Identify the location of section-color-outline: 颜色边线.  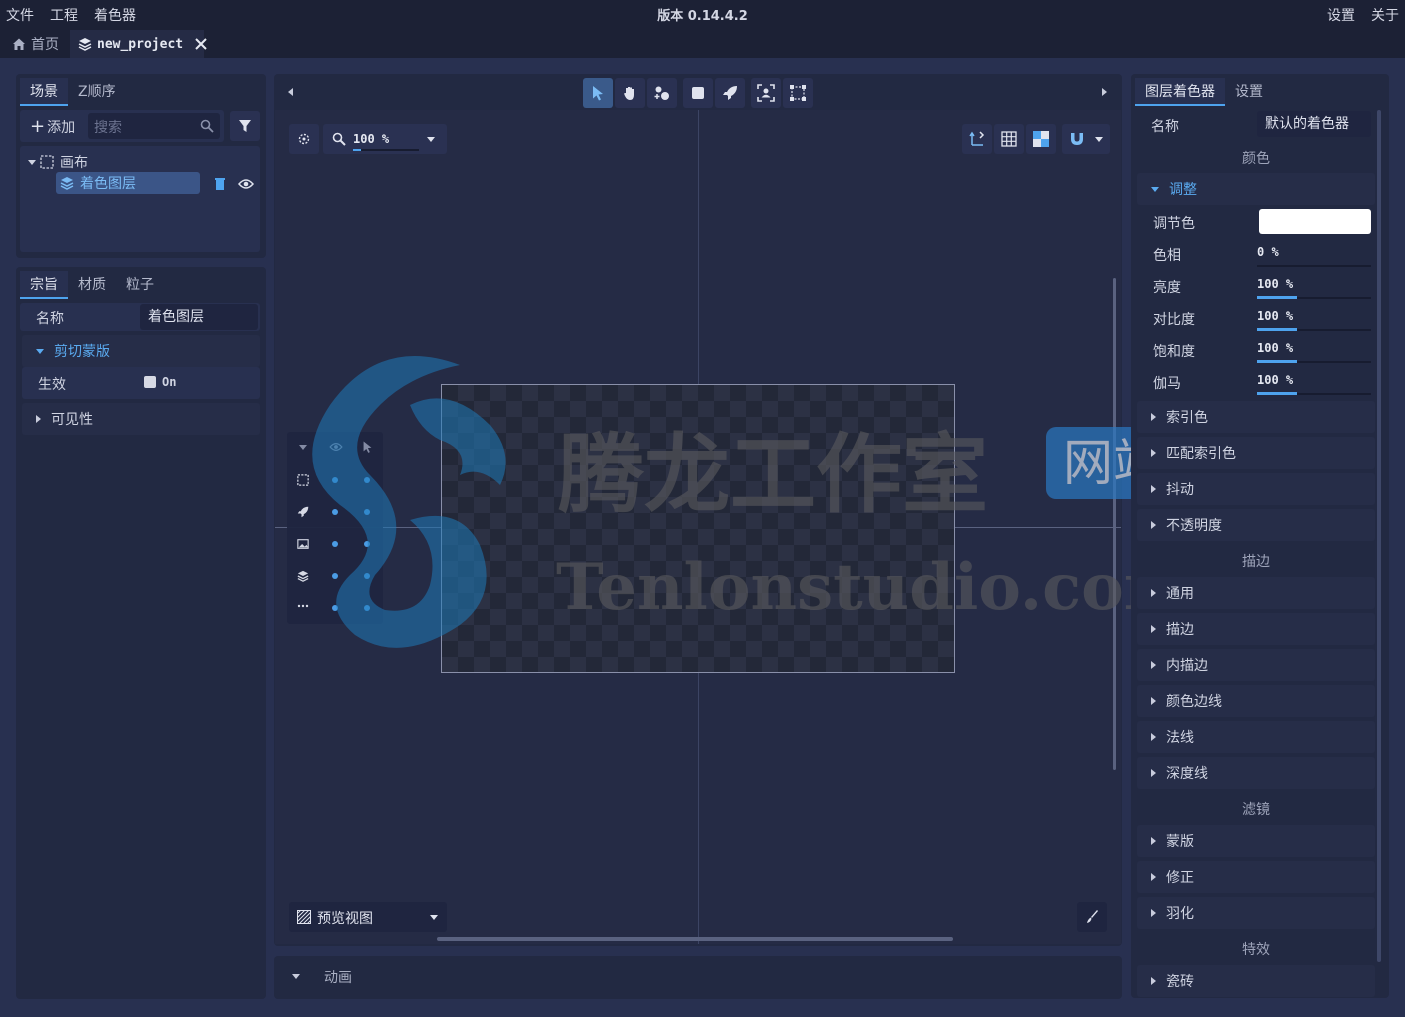
(1256, 701).